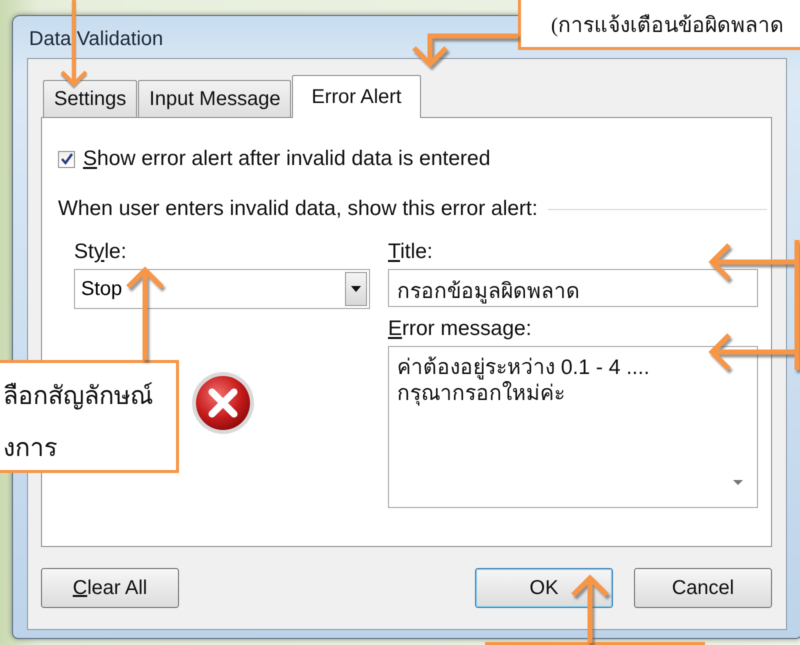 The width and height of the screenshot is (800, 645). Describe the element at coordinates (544, 588) in the screenshot. I see `dialog-button: OK` at that location.